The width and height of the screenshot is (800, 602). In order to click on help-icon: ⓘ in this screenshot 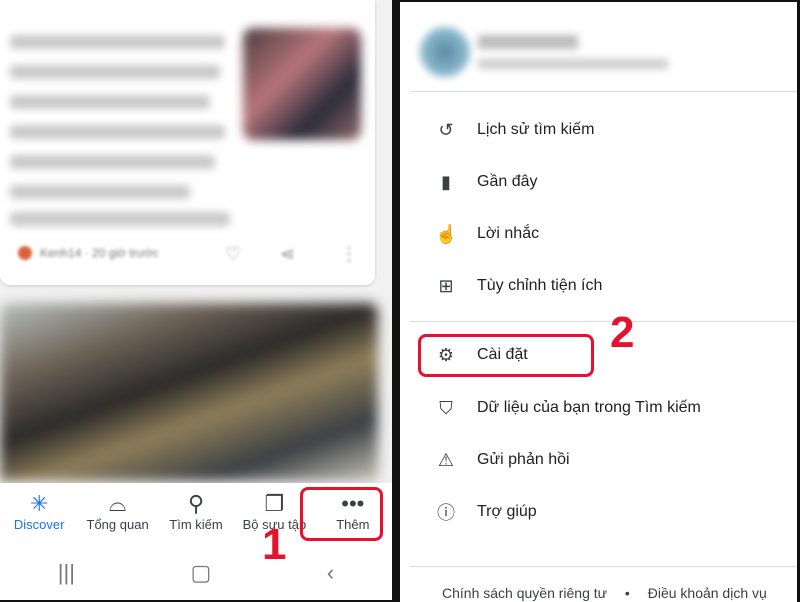, I will do `click(446, 513)`.